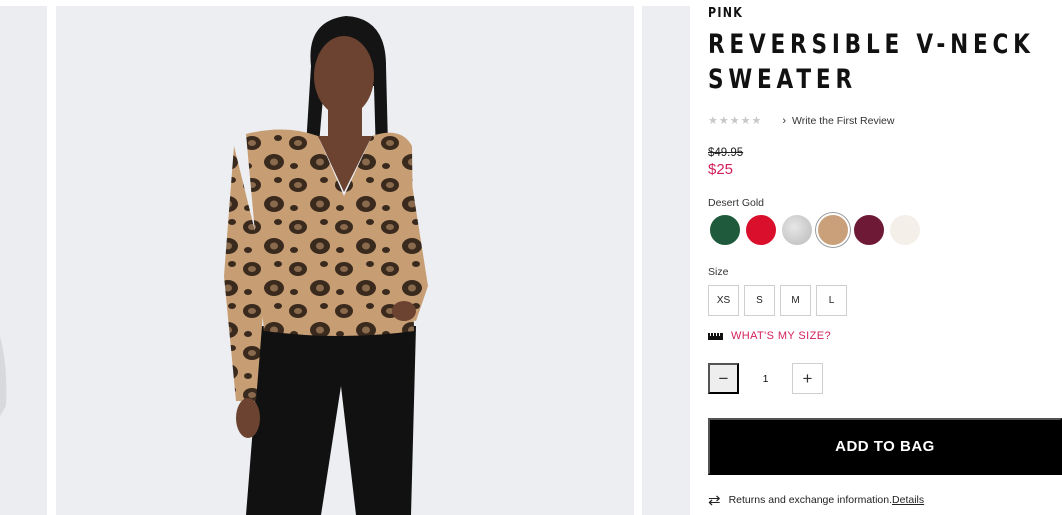 The width and height of the screenshot is (1062, 515). Describe the element at coordinates (718, 272) in the screenshot. I see `size-label: Size` at that location.